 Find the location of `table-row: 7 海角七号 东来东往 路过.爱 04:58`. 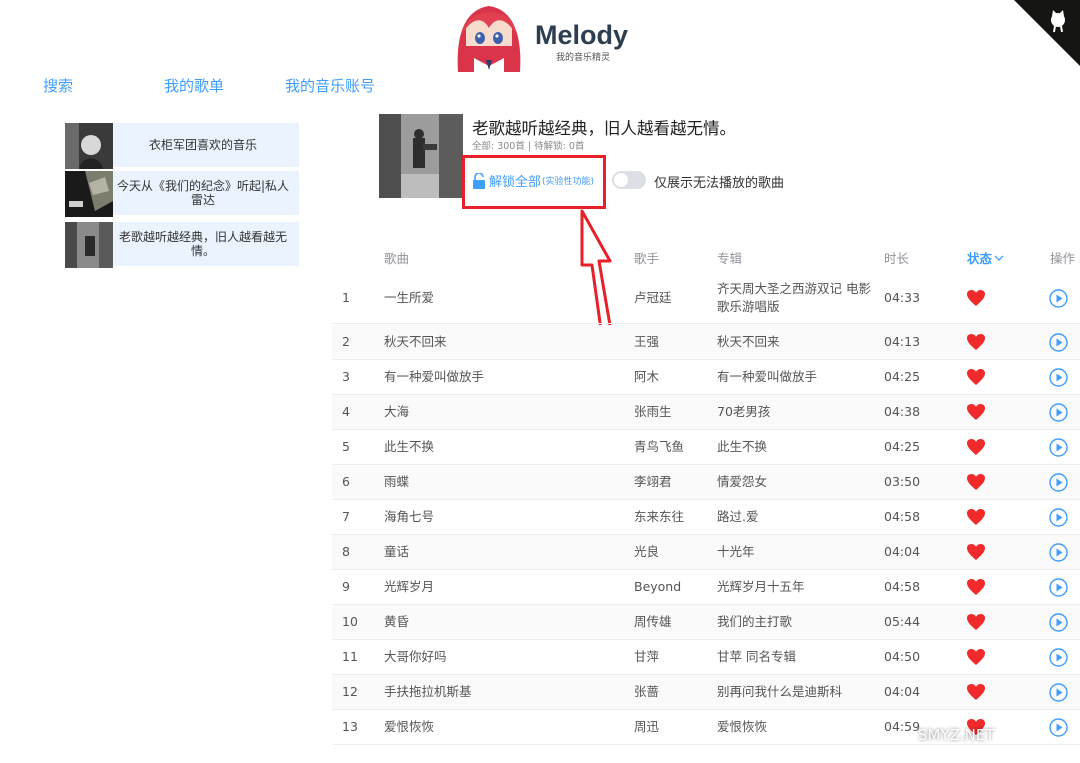

table-row: 7 海角七号 东来东往 路过.爱 04:58 is located at coordinates (706, 517).